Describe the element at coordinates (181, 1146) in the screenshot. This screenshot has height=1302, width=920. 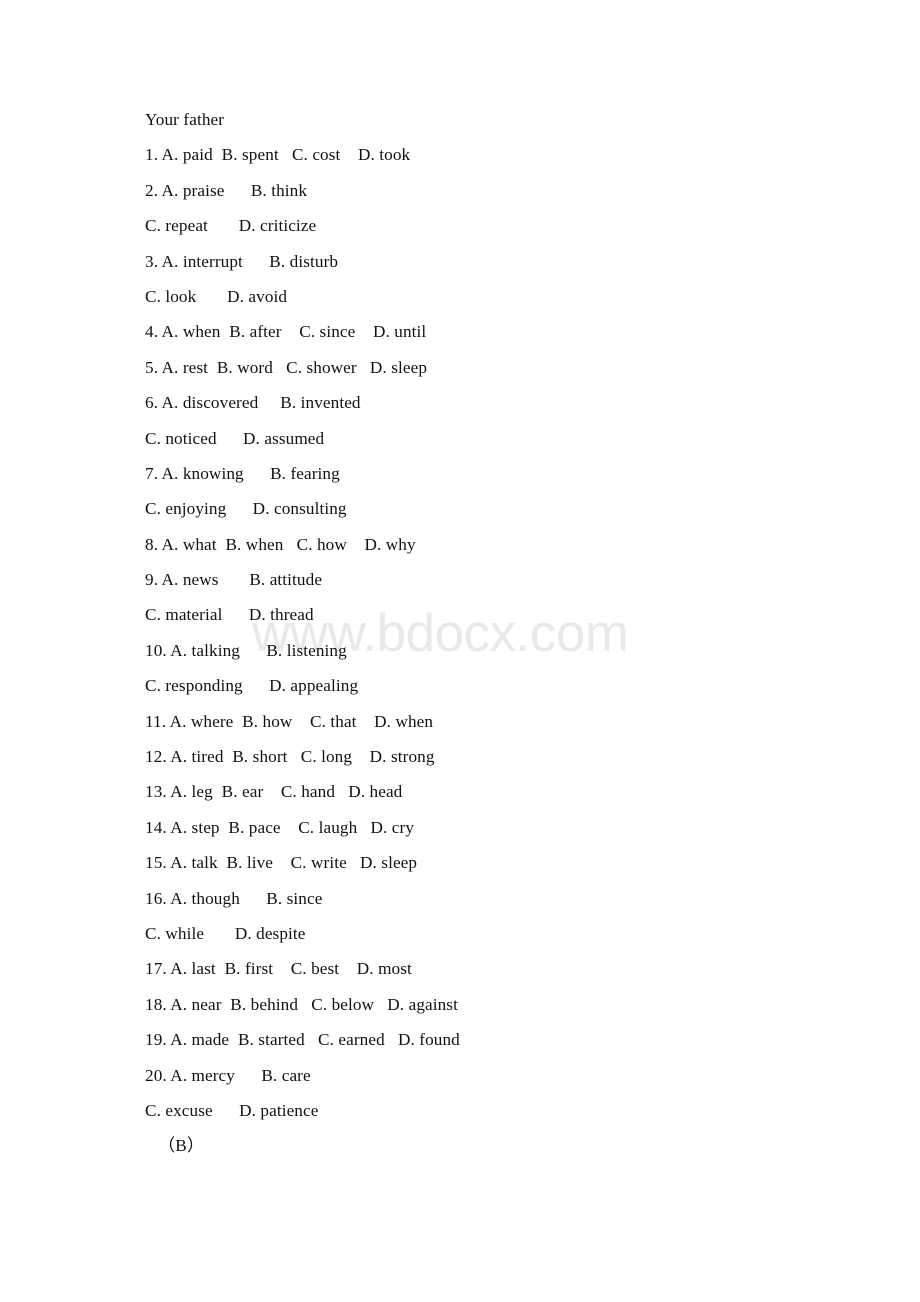
I see `line-section-b: （B）` at that location.